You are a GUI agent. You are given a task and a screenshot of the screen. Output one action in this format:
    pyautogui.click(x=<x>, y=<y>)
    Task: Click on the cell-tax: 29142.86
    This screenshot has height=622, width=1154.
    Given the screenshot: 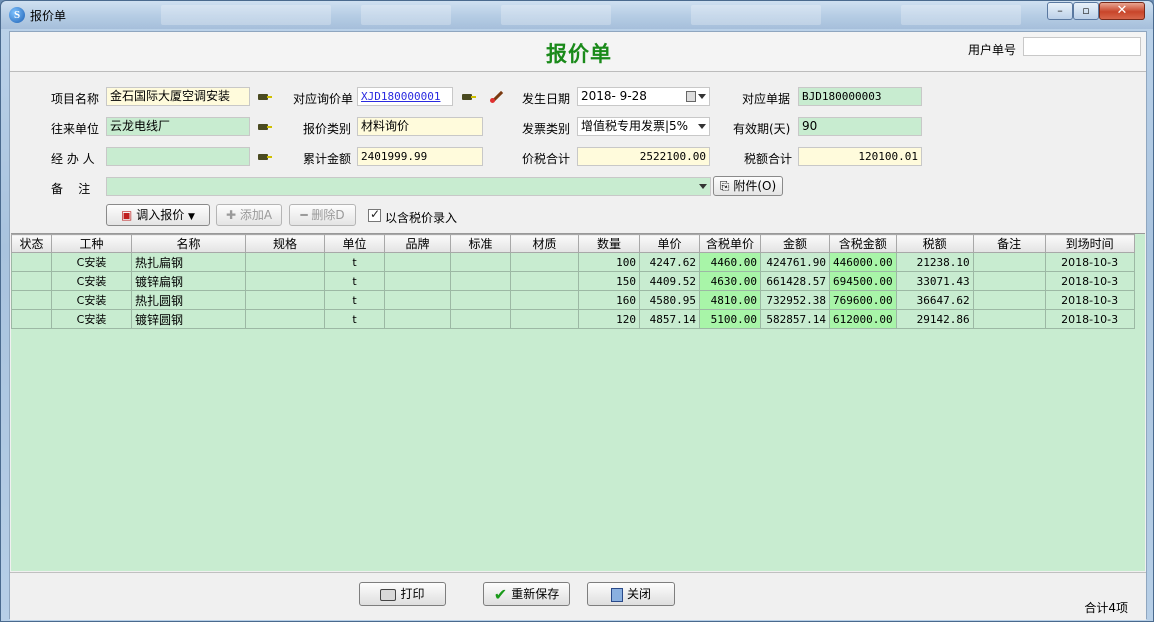 What is the action you would take?
    pyautogui.click(x=934, y=319)
    